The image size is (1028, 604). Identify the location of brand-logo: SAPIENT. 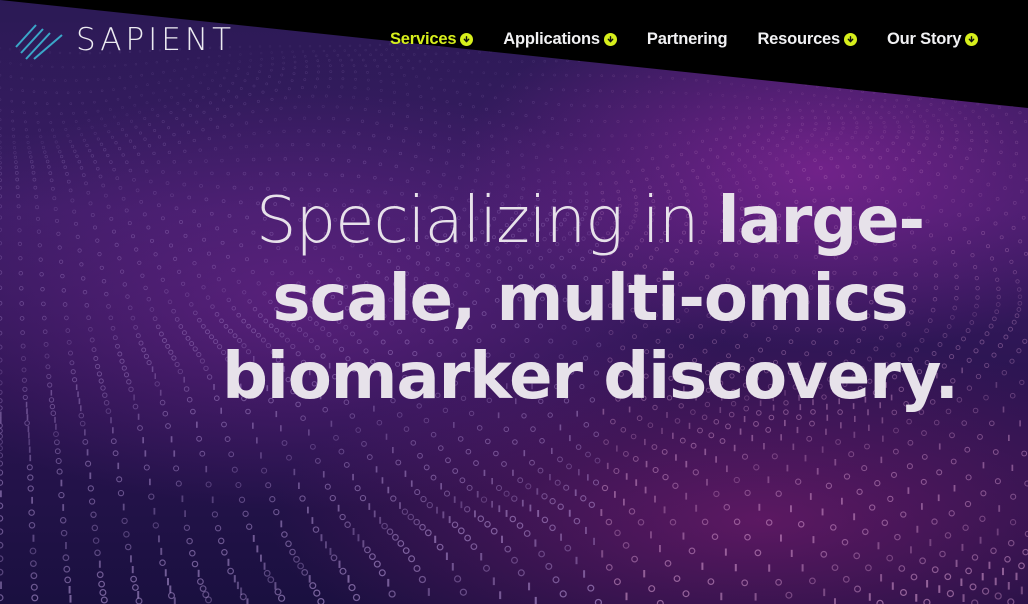
(124, 40).